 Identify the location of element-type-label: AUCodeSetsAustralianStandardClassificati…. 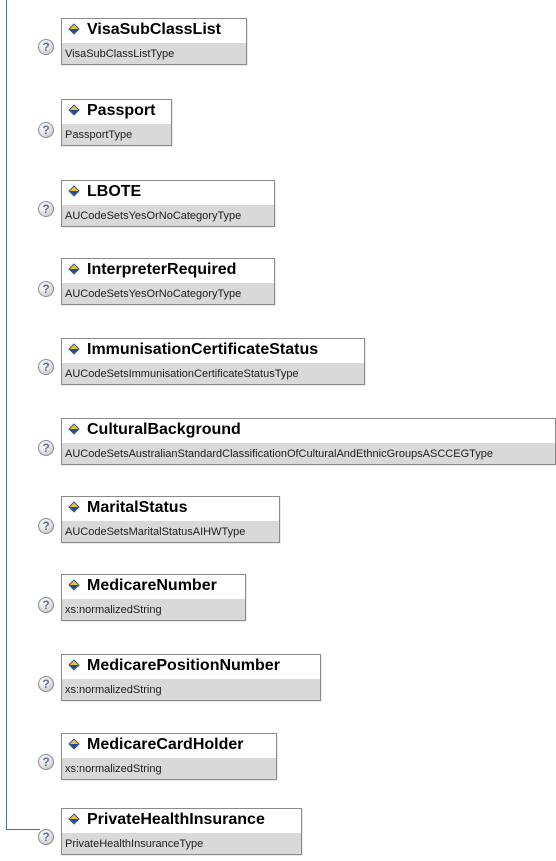
(308, 453).